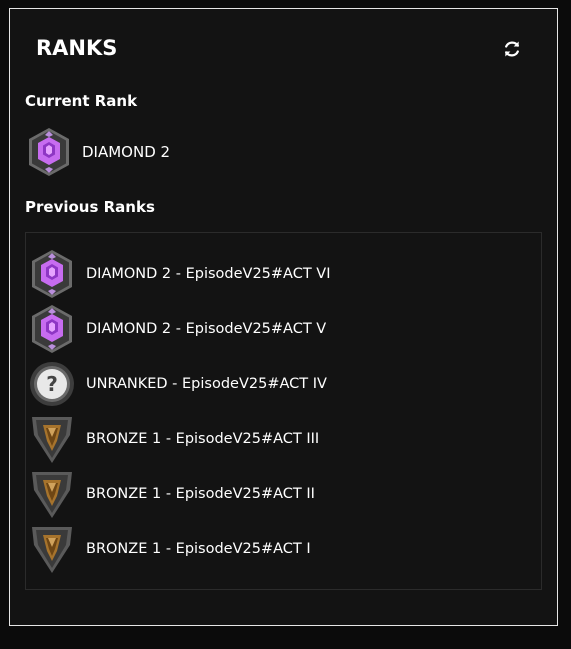  I want to click on list-item: BRONZE 1 - EpisodeV25#ACT II, so click(171, 494).